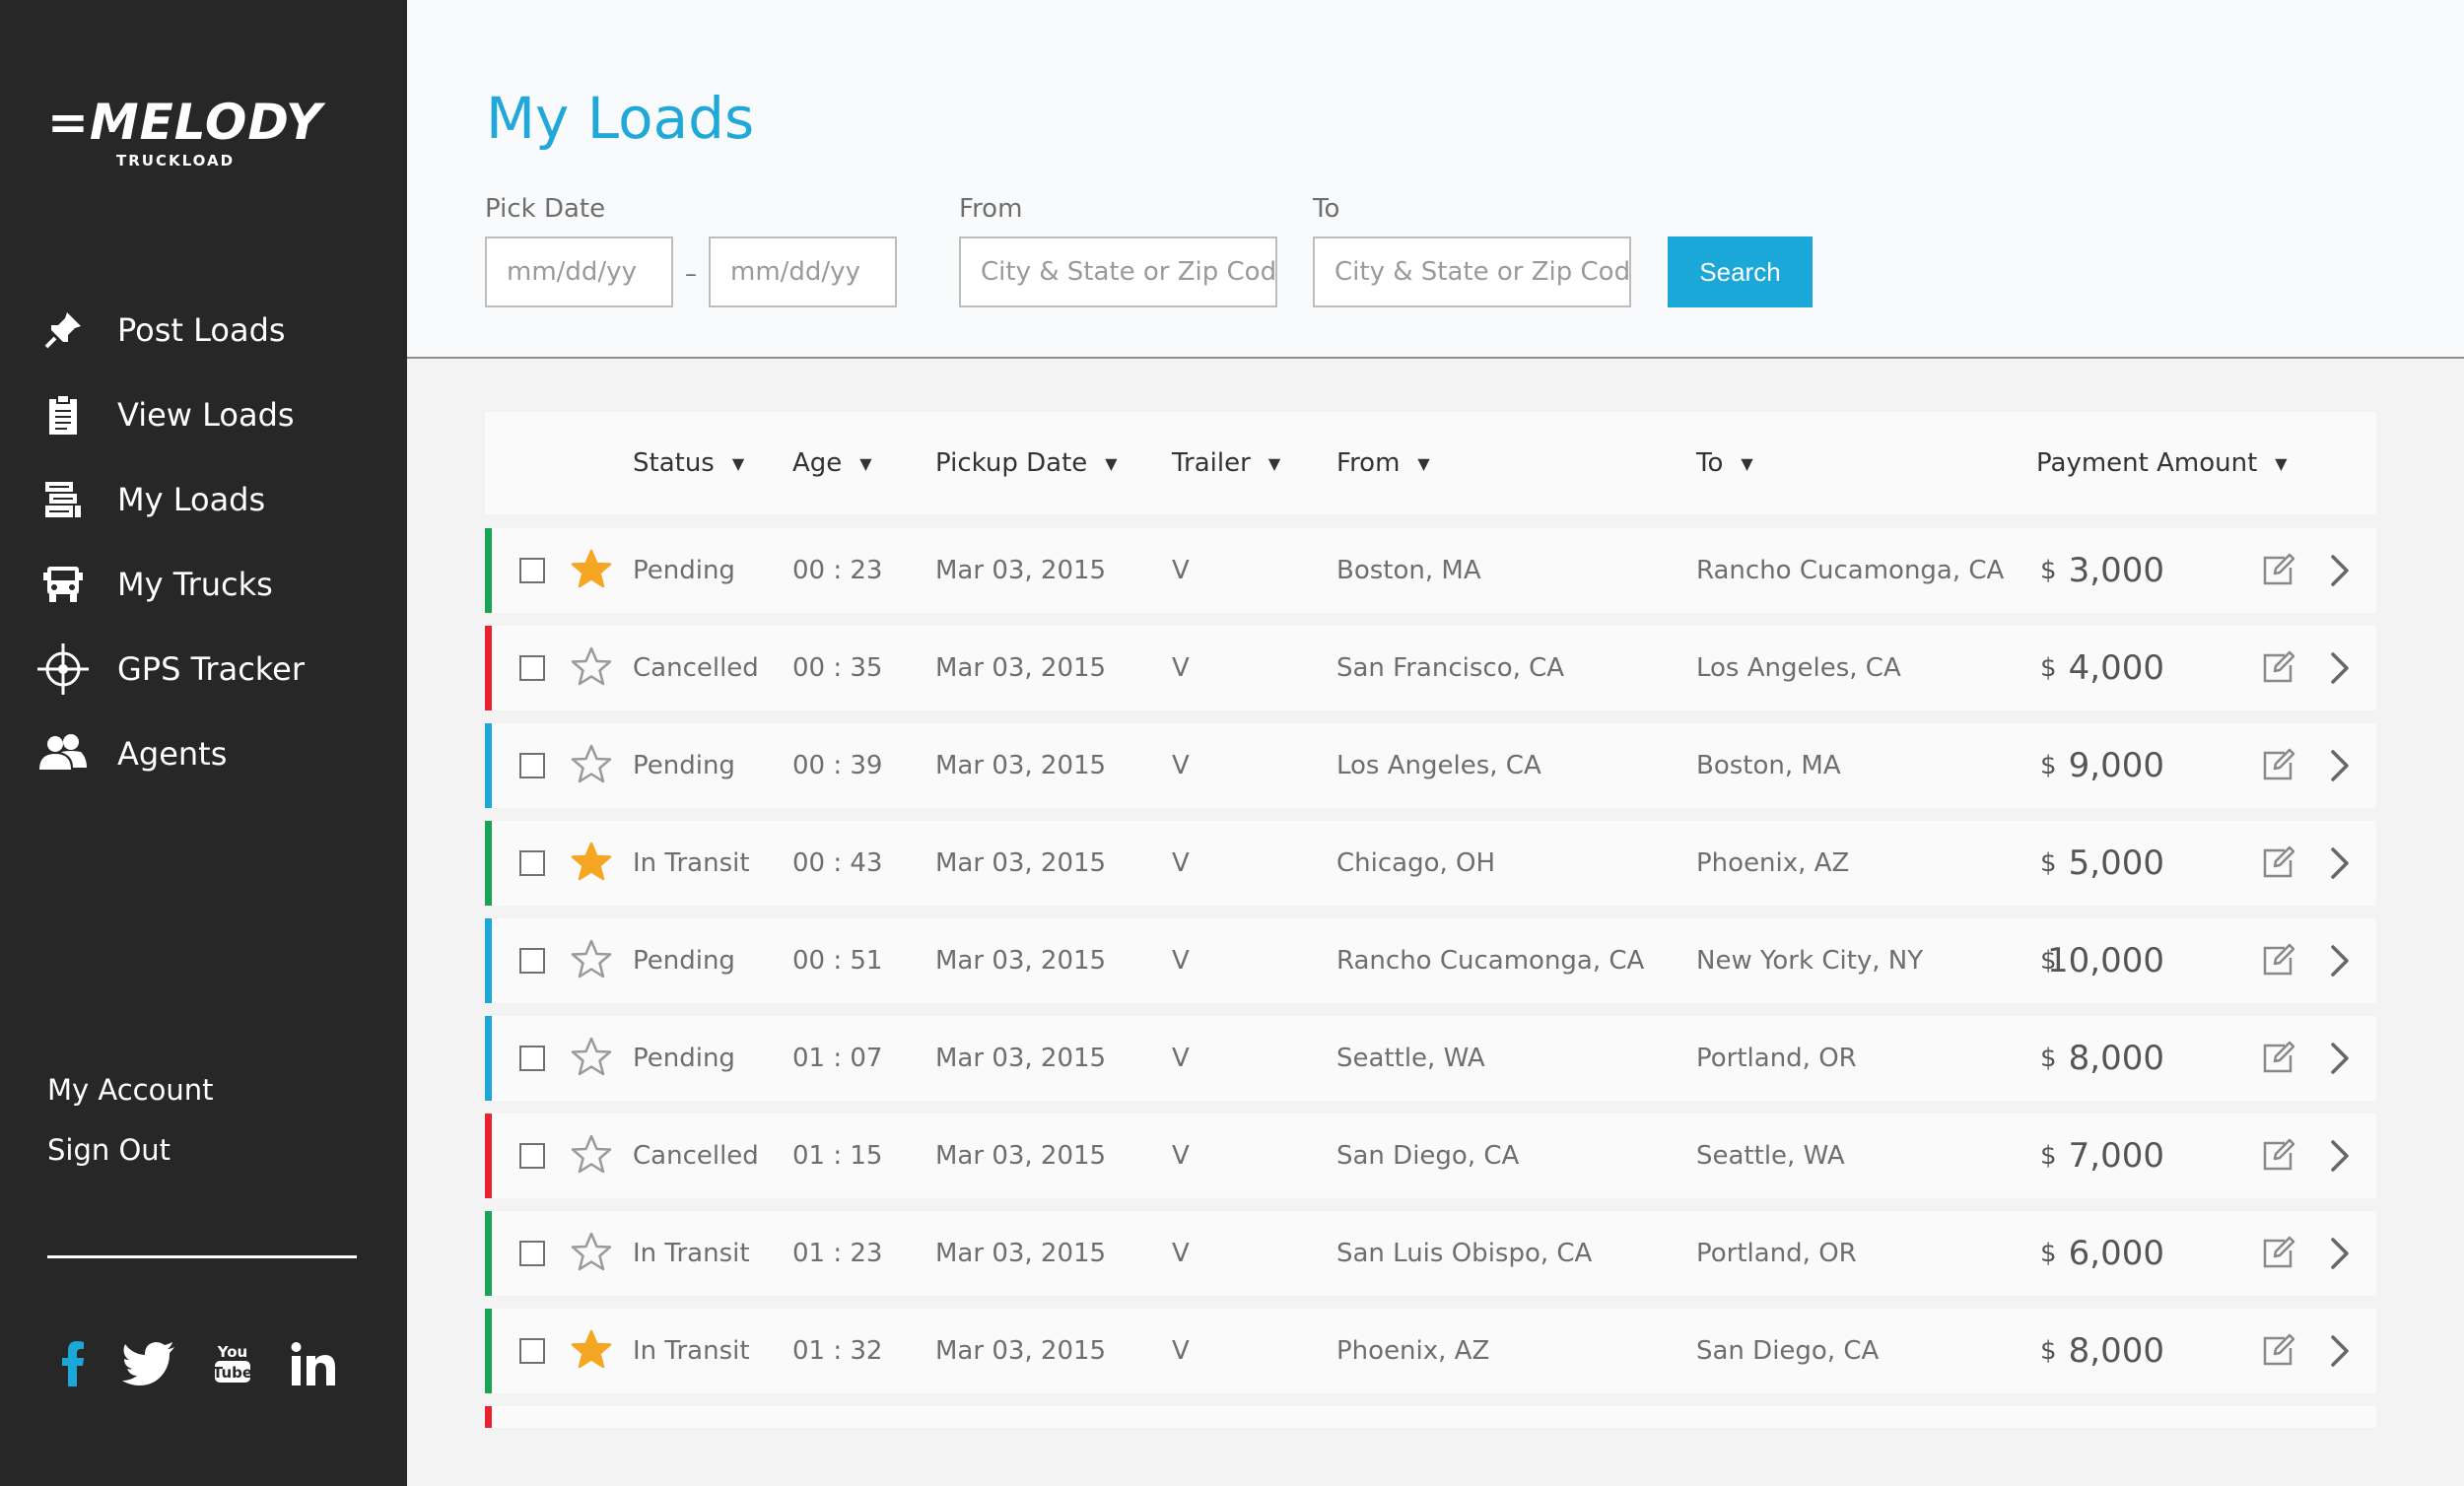 This screenshot has width=2464, height=1486. I want to click on sidebar-item-view-loads: View Loads, so click(203, 414).